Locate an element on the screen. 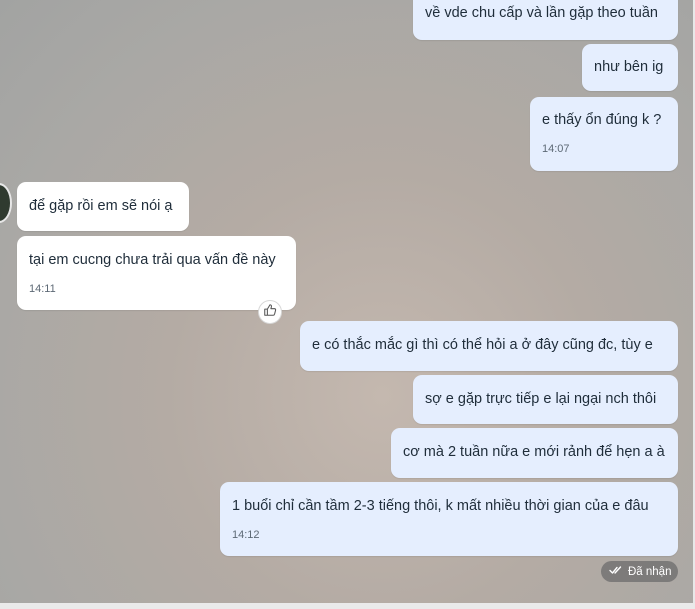 This screenshot has height=609, width=695. message-text: về vde chu cấp và lần gặp theo tuần is located at coordinates (541, 13).